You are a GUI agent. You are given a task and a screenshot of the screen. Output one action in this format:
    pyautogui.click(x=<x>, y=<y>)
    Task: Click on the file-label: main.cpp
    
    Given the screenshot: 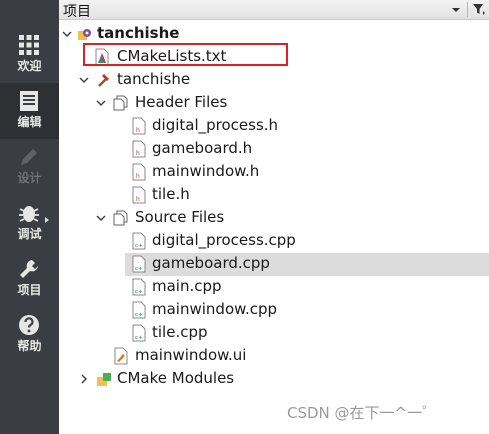 What is the action you would take?
    pyautogui.click(x=187, y=286)
    